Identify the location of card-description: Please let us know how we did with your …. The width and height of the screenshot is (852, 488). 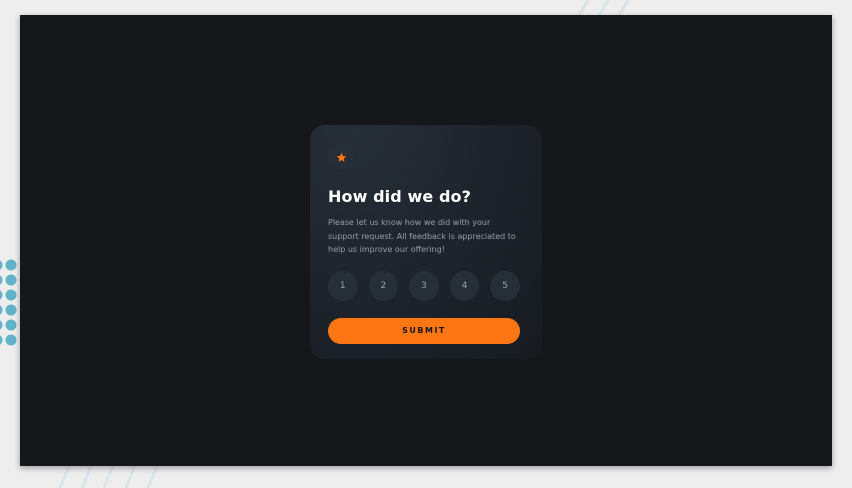
(422, 236).